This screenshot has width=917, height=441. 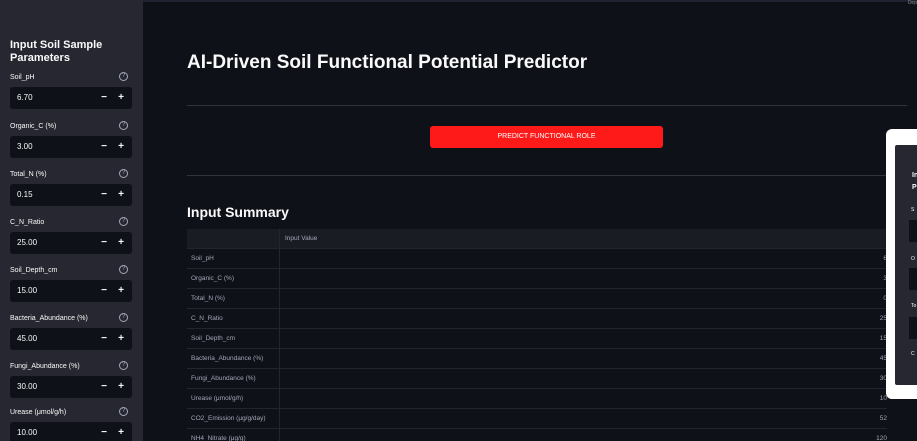 I want to click on table-row: Total_N (%) 0, so click(x=537, y=299).